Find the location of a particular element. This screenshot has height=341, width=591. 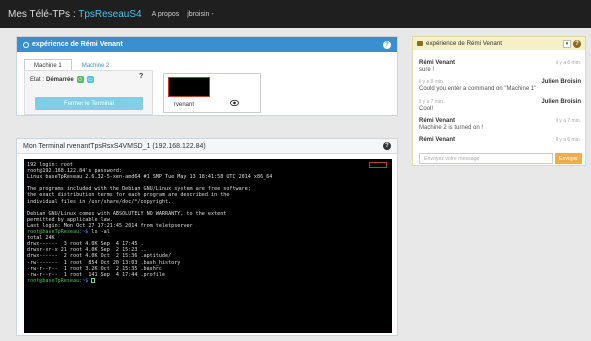

chat-panel-header: expérience de Rémi Venant ▾ ? is located at coordinates (499, 43).